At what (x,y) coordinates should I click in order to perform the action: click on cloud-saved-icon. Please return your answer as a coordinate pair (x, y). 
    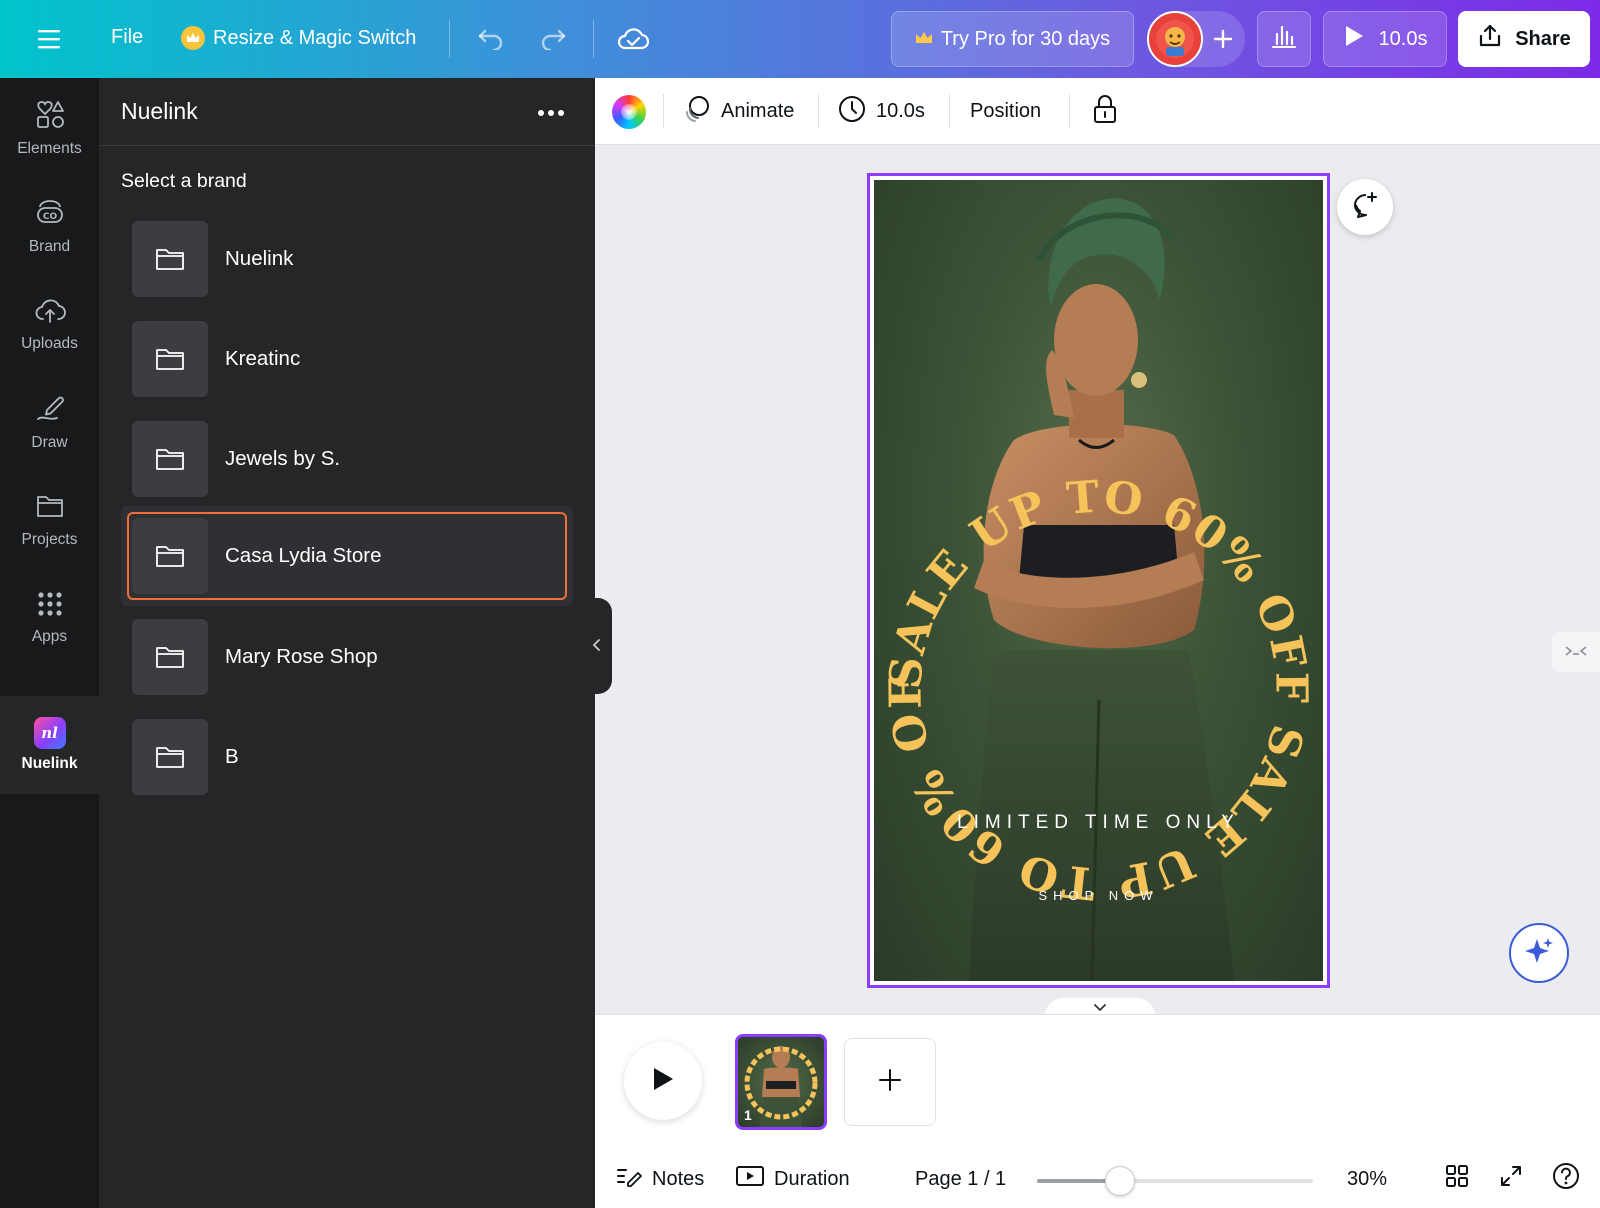
    Looking at the image, I should click on (633, 39).